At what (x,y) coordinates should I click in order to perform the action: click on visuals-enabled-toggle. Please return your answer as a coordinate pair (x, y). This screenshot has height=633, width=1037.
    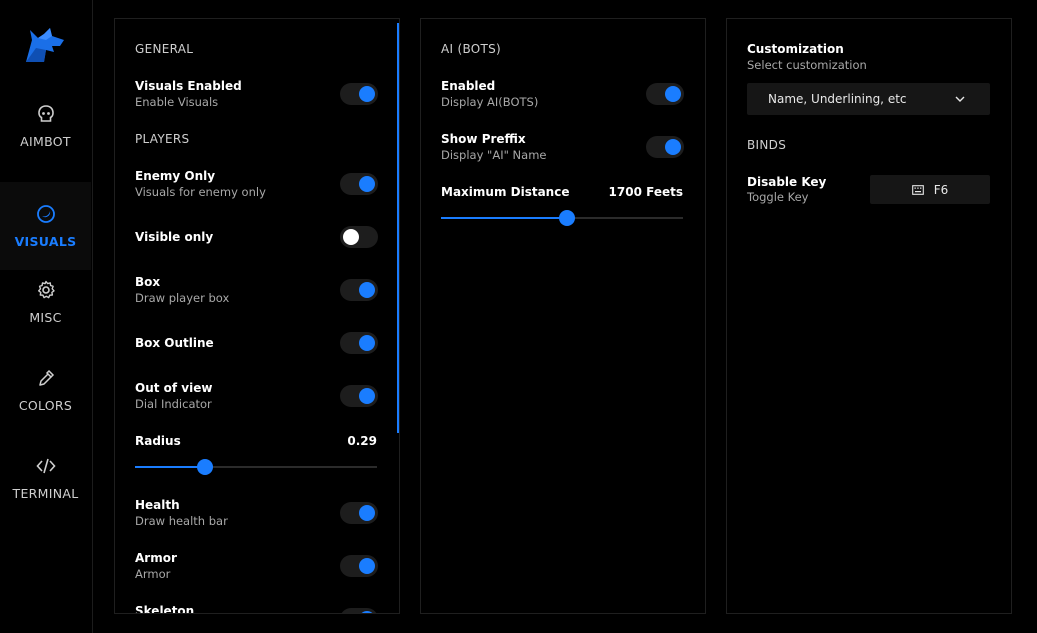
    Looking at the image, I should click on (359, 94).